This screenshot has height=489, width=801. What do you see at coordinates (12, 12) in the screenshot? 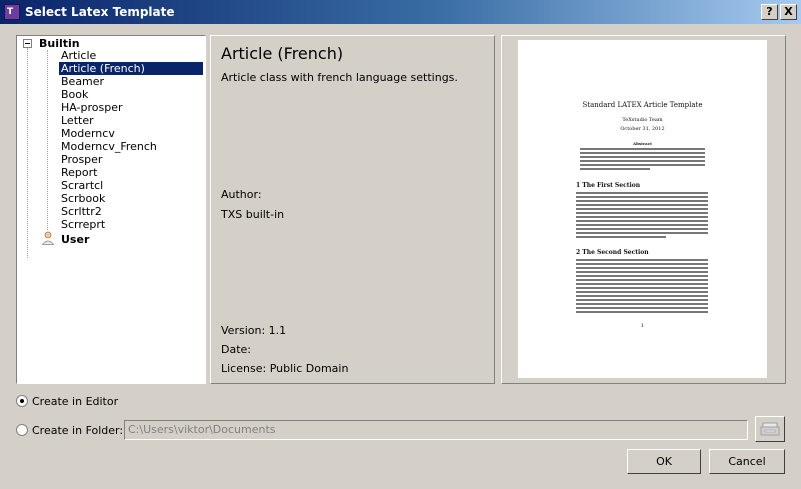
I see `latex-app-icon: T` at bounding box center [12, 12].